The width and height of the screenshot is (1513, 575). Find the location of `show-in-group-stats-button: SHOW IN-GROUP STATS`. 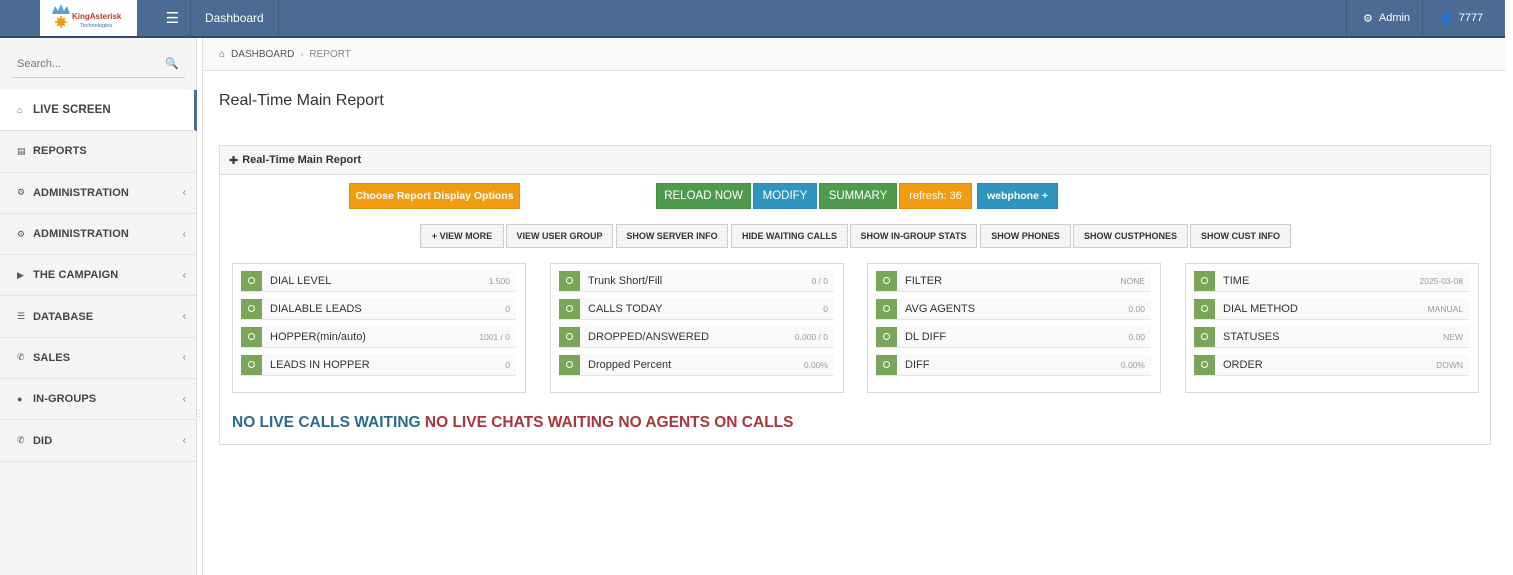

show-in-group-stats-button: SHOW IN-GROUP STATS is located at coordinates (913, 236).